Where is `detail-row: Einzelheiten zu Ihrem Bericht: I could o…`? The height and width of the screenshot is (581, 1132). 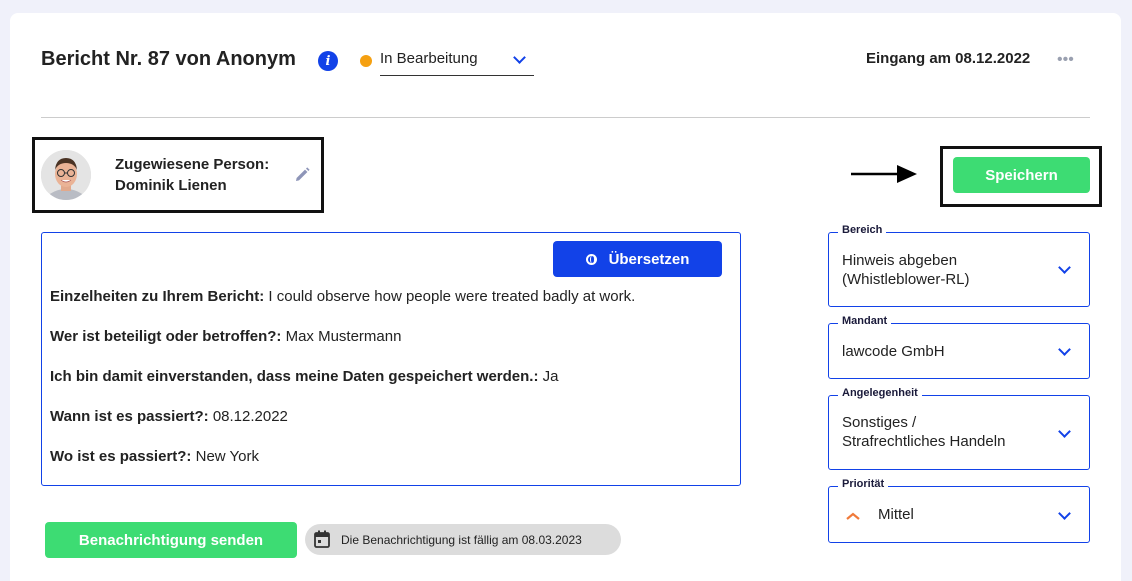
detail-row: Einzelheiten zu Ihrem Bericht: I could o… is located at coordinates (343, 296).